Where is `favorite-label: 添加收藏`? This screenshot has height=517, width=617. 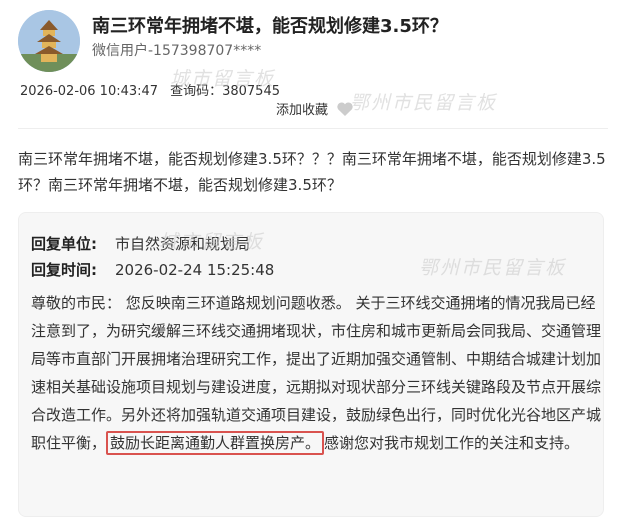
favorite-label: 添加收藏 is located at coordinates (302, 110).